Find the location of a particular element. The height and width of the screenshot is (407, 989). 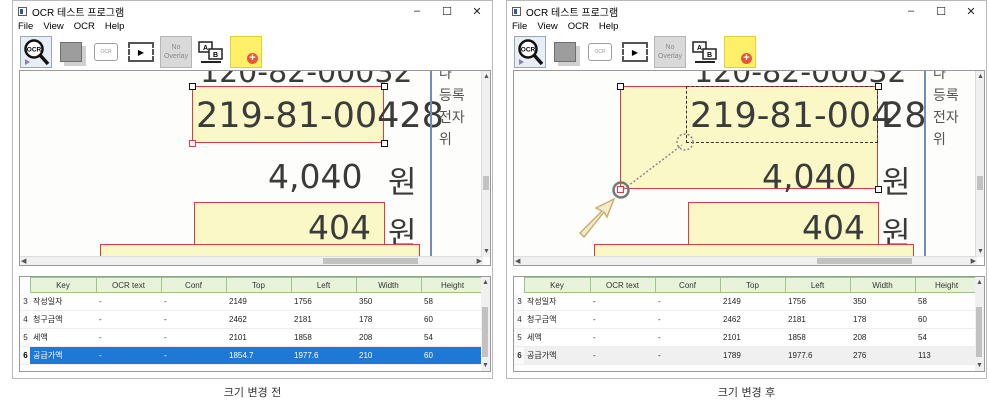

window-title: OCR 테스트 프로그램 is located at coordinates (78, 13).